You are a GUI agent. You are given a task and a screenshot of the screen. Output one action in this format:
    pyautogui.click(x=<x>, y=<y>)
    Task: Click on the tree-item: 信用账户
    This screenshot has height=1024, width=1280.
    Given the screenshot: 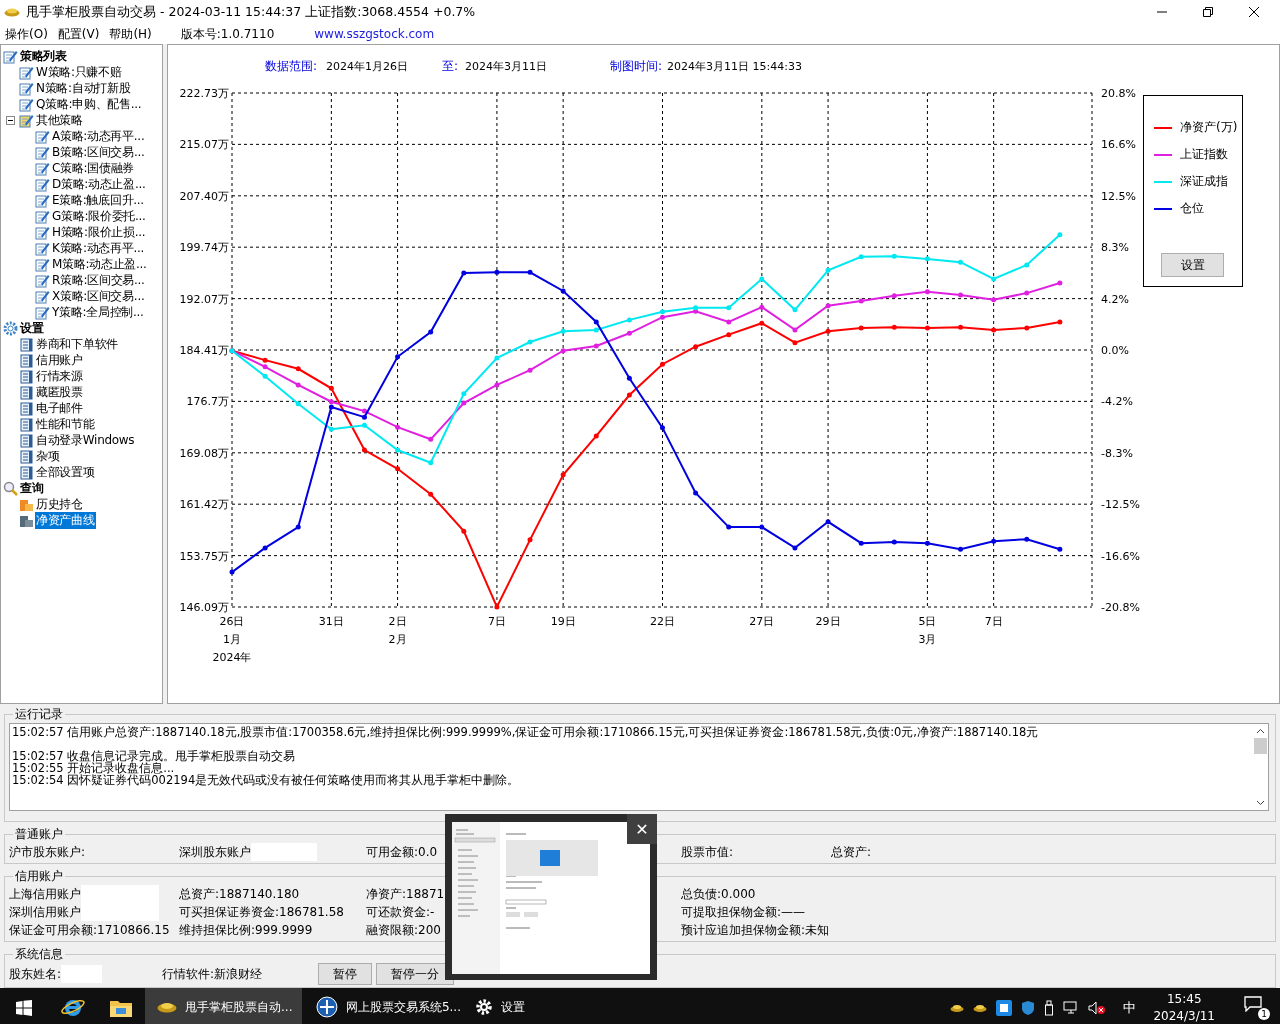 What is the action you would take?
    pyautogui.click(x=59, y=360)
    